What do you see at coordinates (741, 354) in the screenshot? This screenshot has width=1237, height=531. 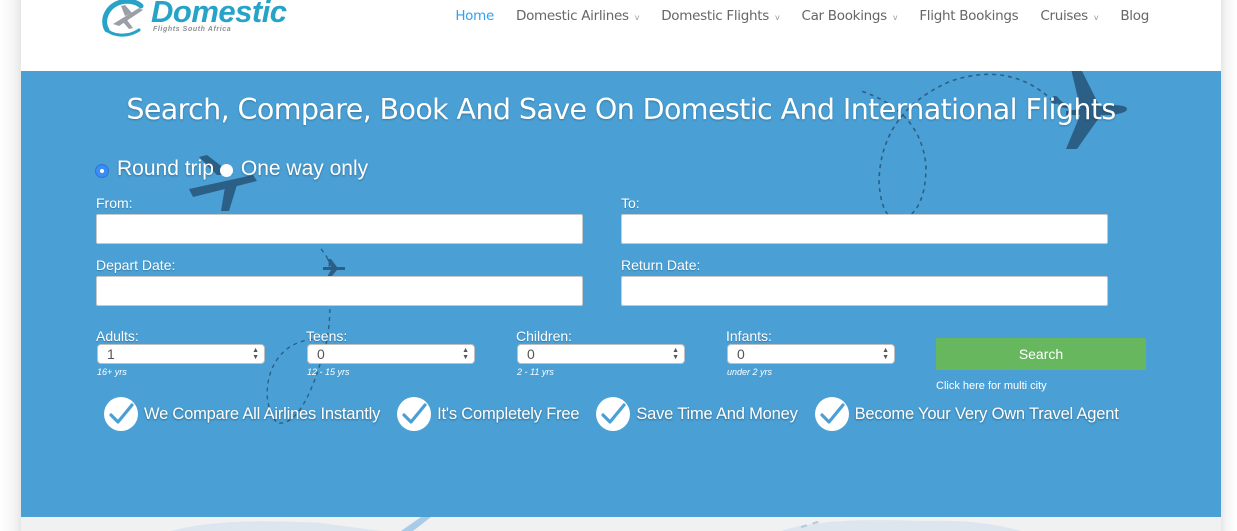 I see `infants-value: 0` at bounding box center [741, 354].